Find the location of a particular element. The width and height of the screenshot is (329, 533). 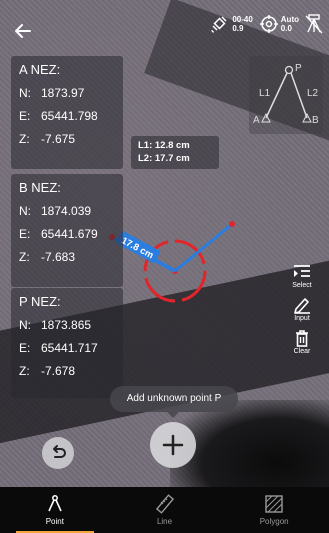

length-l2: L2: 17.7 cm is located at coordinates (164, 158).